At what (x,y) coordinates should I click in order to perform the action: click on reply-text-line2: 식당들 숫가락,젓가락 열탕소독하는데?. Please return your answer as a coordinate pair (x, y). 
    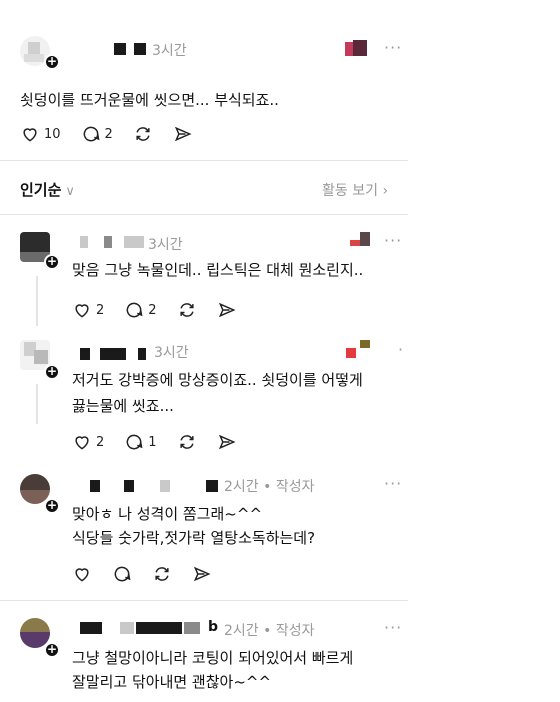
    Looking at the image, I should click on (194, 538).